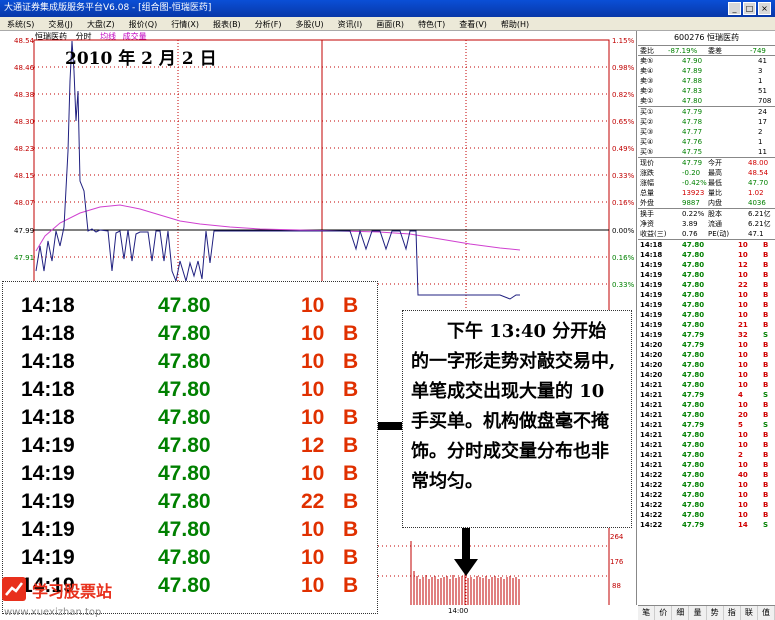 The width and height of the screenshot is (775, 620). I want to click on tick-row: 14:19 47.80 12 B, so click(706, 265).